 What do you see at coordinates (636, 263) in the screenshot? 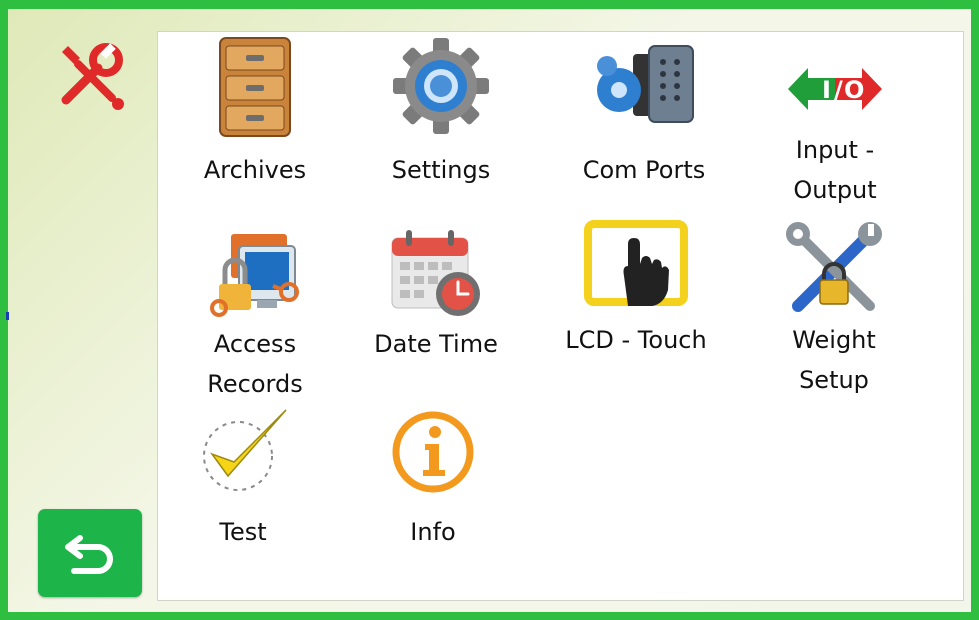
I see `touch-screen-hand-icon` at bounding box center [636, 263].